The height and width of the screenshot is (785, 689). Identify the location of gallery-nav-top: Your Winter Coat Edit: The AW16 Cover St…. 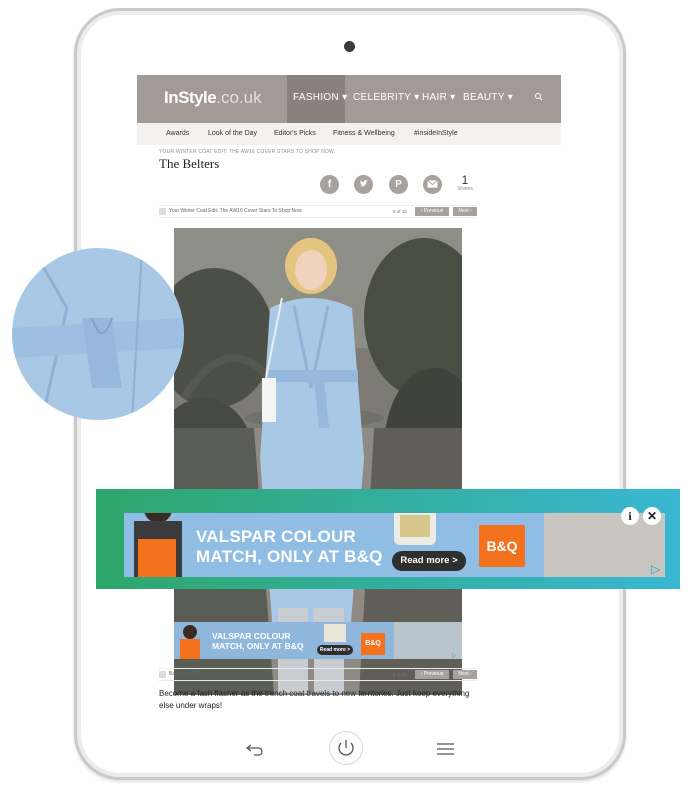
(318, 211).